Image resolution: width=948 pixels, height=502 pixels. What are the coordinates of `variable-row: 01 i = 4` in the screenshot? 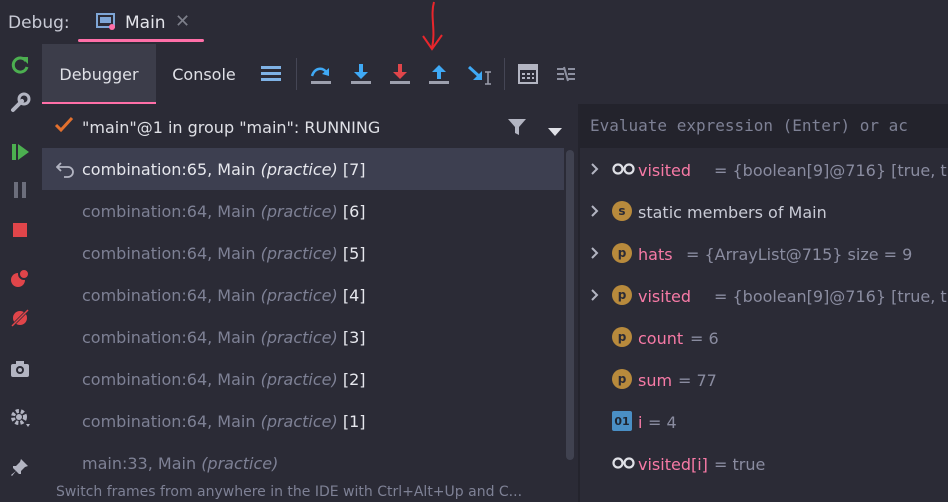 It's located at (764, 421).